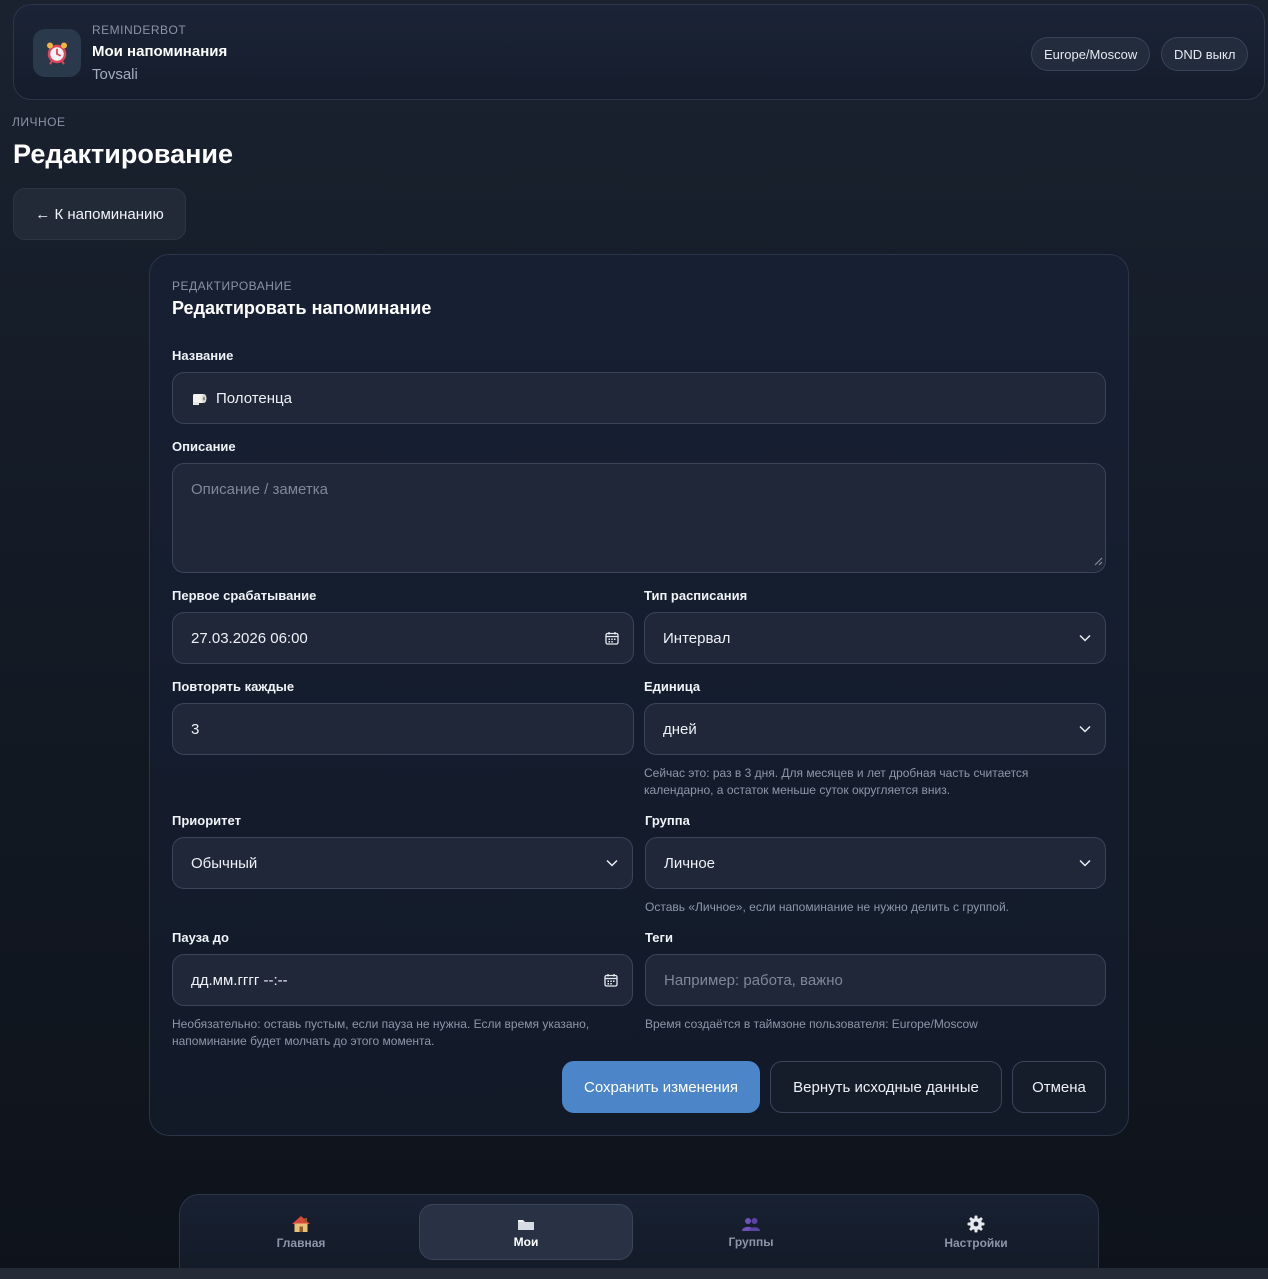 This screenshot has width=1268, height=1279. What do you see at coordinates (634, 1273) in the screenshot?
I see `bottom-edge` at bounding box center [634, 1273].